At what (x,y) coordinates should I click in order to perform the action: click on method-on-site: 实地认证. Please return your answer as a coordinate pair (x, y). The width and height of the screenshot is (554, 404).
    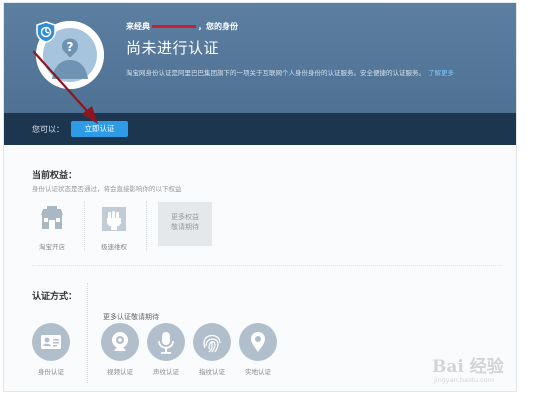
    Looking at the image, I should click on (258, 349).